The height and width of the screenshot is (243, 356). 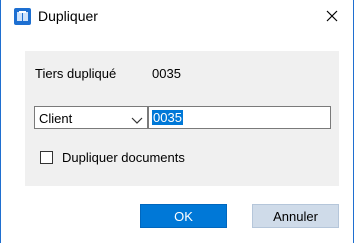 I want to click on tiers-duplique-label: Tiers dupliqué, so click(x=76, y=73).